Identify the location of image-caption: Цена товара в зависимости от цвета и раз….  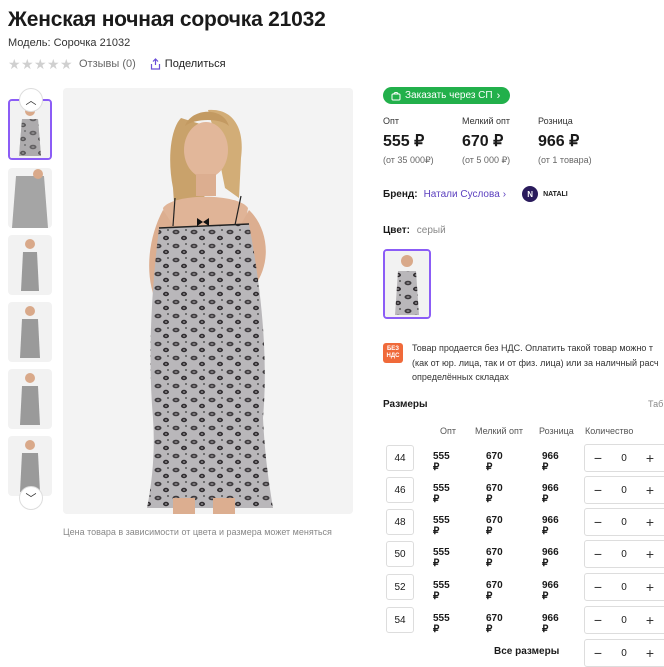
(197, 532).